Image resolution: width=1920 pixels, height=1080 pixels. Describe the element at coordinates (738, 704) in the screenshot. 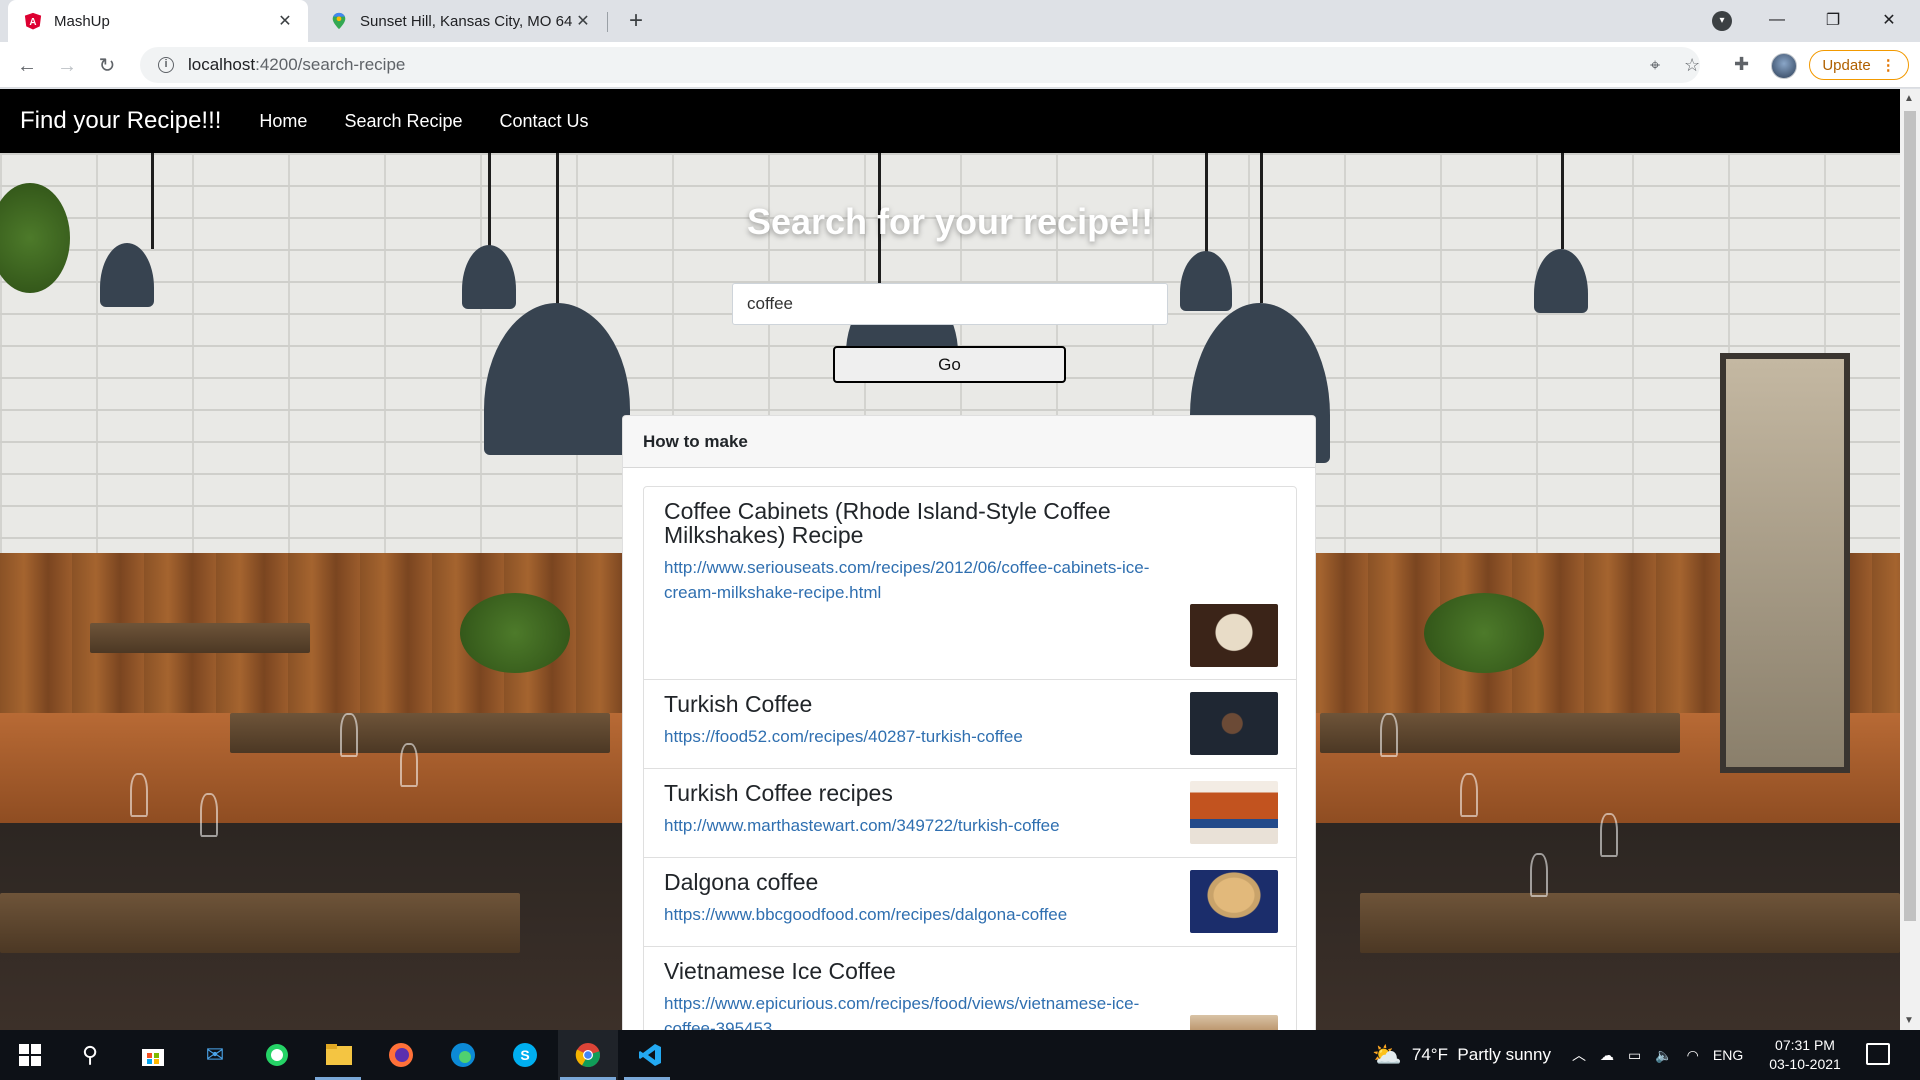

I see `recipe-title: Turkish Coffee` at that location.